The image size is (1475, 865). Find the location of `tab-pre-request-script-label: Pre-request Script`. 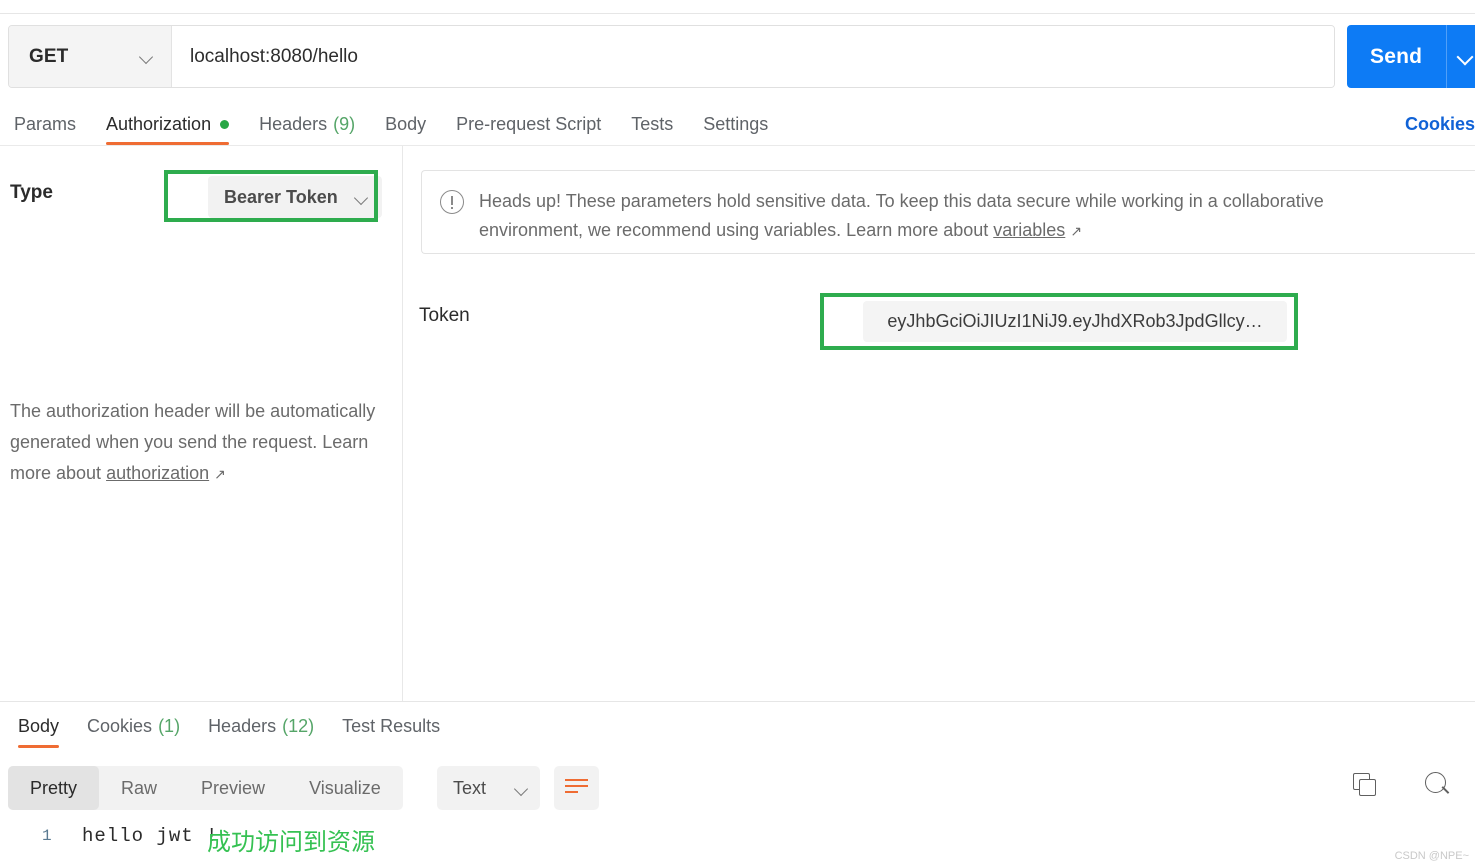

tab-pre-request-script-label: Pre-request Script is located at coordinates (529, 123).